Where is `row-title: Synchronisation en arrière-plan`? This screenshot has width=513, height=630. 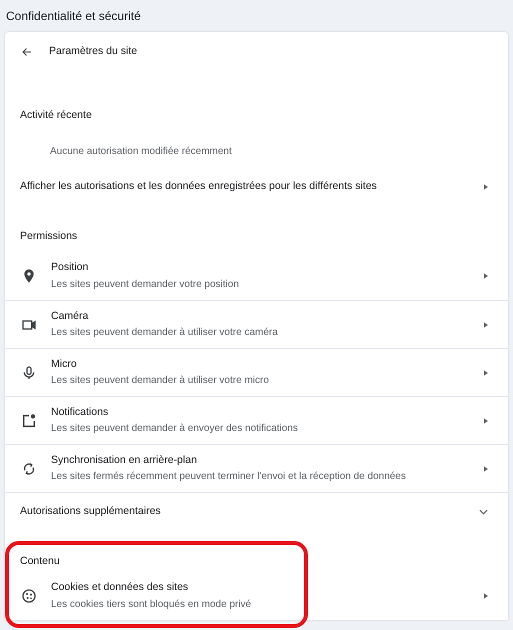 row-title: Synchronisation en arrière-plan is located at coordinates (124, 460).